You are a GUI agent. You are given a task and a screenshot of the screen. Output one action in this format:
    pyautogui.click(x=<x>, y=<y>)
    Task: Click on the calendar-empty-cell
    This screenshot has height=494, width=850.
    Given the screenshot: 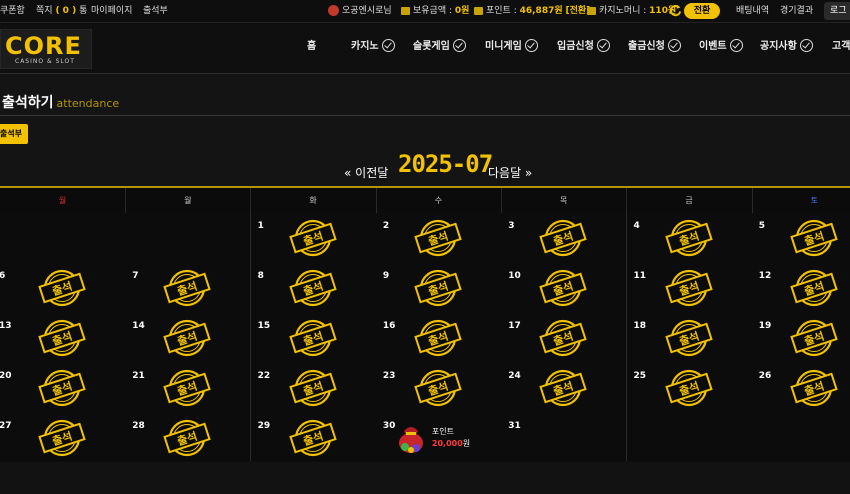 What is the action you would take?
    pyautogui.click(x=689, y=438)
    